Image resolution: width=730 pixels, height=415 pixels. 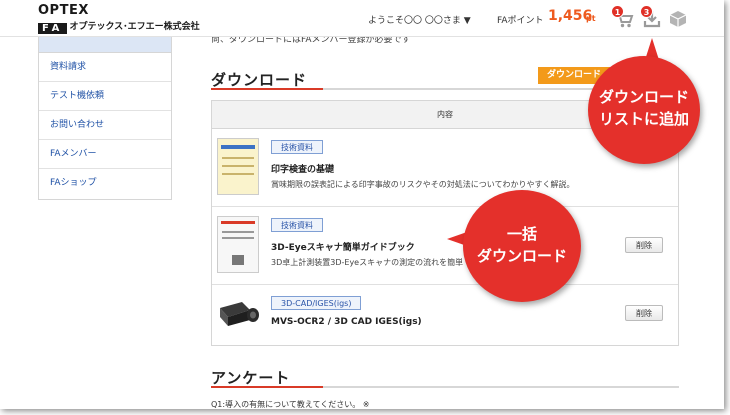 What do you see at coordinates (105, 183) in the screenshot?
I see `sidebar-item-fa-shop: FAショップ` at bounding box center [105, 183].